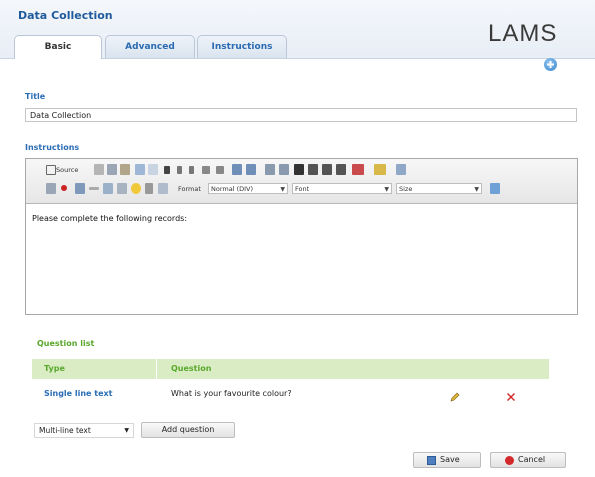 The height and width of the screenshot is (477, 595). What do you see at coordinates (179, 170) in the screenshot?
I see `italic-icon` at bounding box center [179, 170].